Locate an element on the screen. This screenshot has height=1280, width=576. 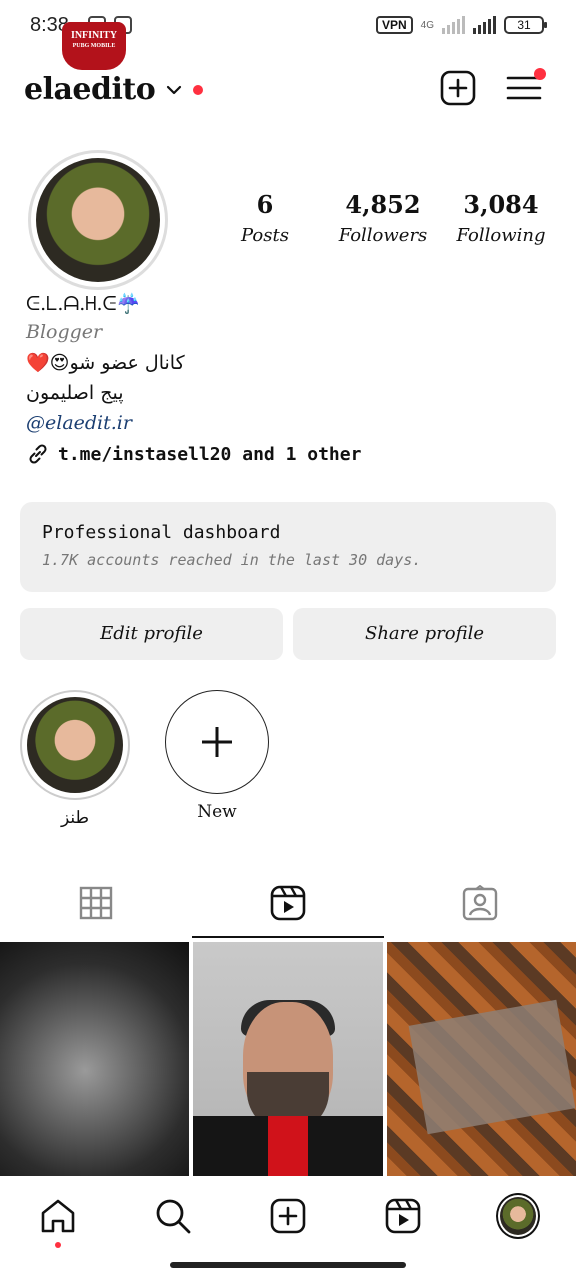
plus-icon is located at coordinates (217, 742).